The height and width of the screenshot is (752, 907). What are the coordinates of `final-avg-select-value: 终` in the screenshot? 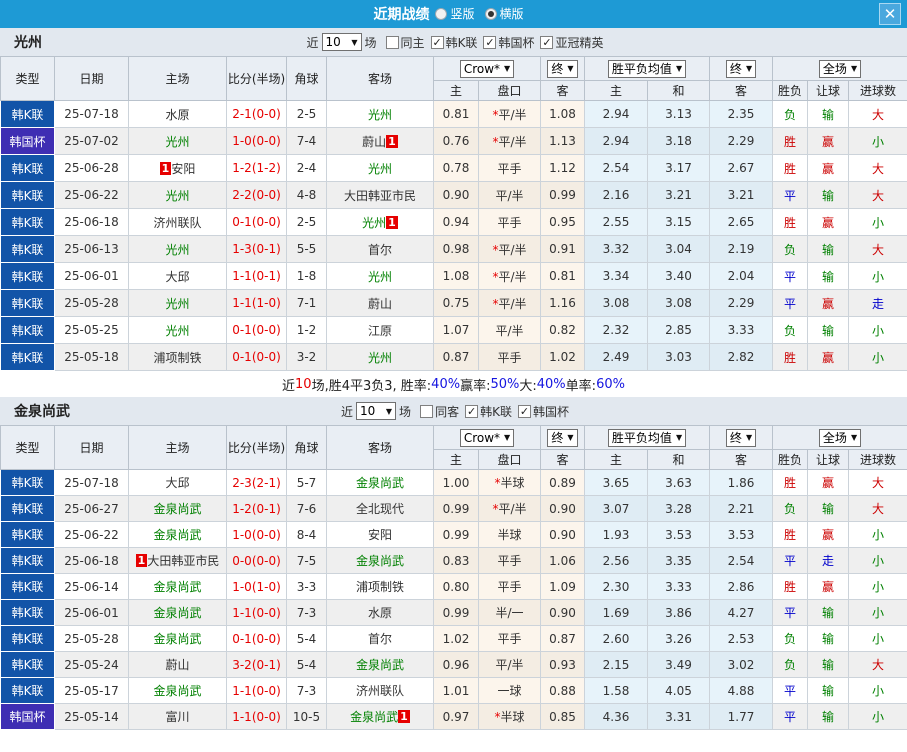 It's located at (735, 438).